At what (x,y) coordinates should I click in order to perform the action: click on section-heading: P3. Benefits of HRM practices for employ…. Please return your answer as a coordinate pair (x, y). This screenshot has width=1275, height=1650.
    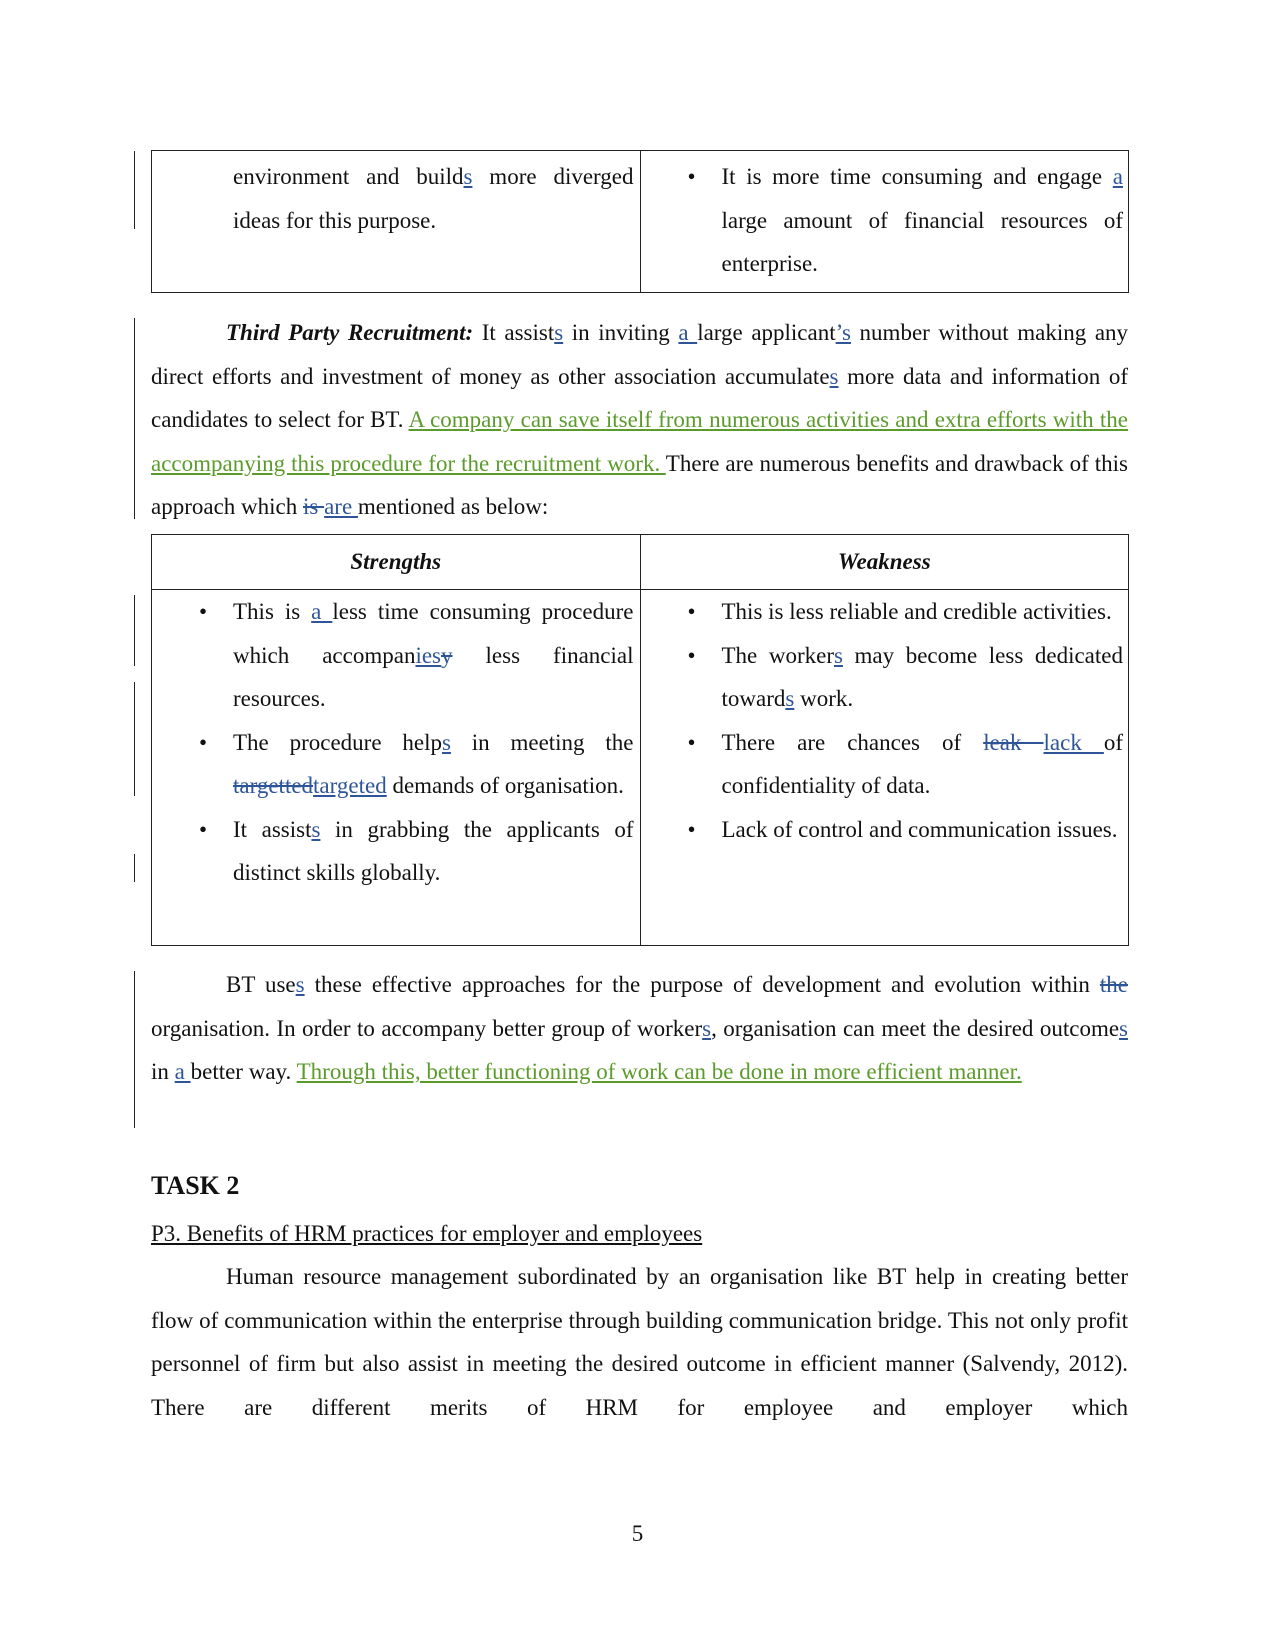
    Looking at the image, I should click on (427, 1233).